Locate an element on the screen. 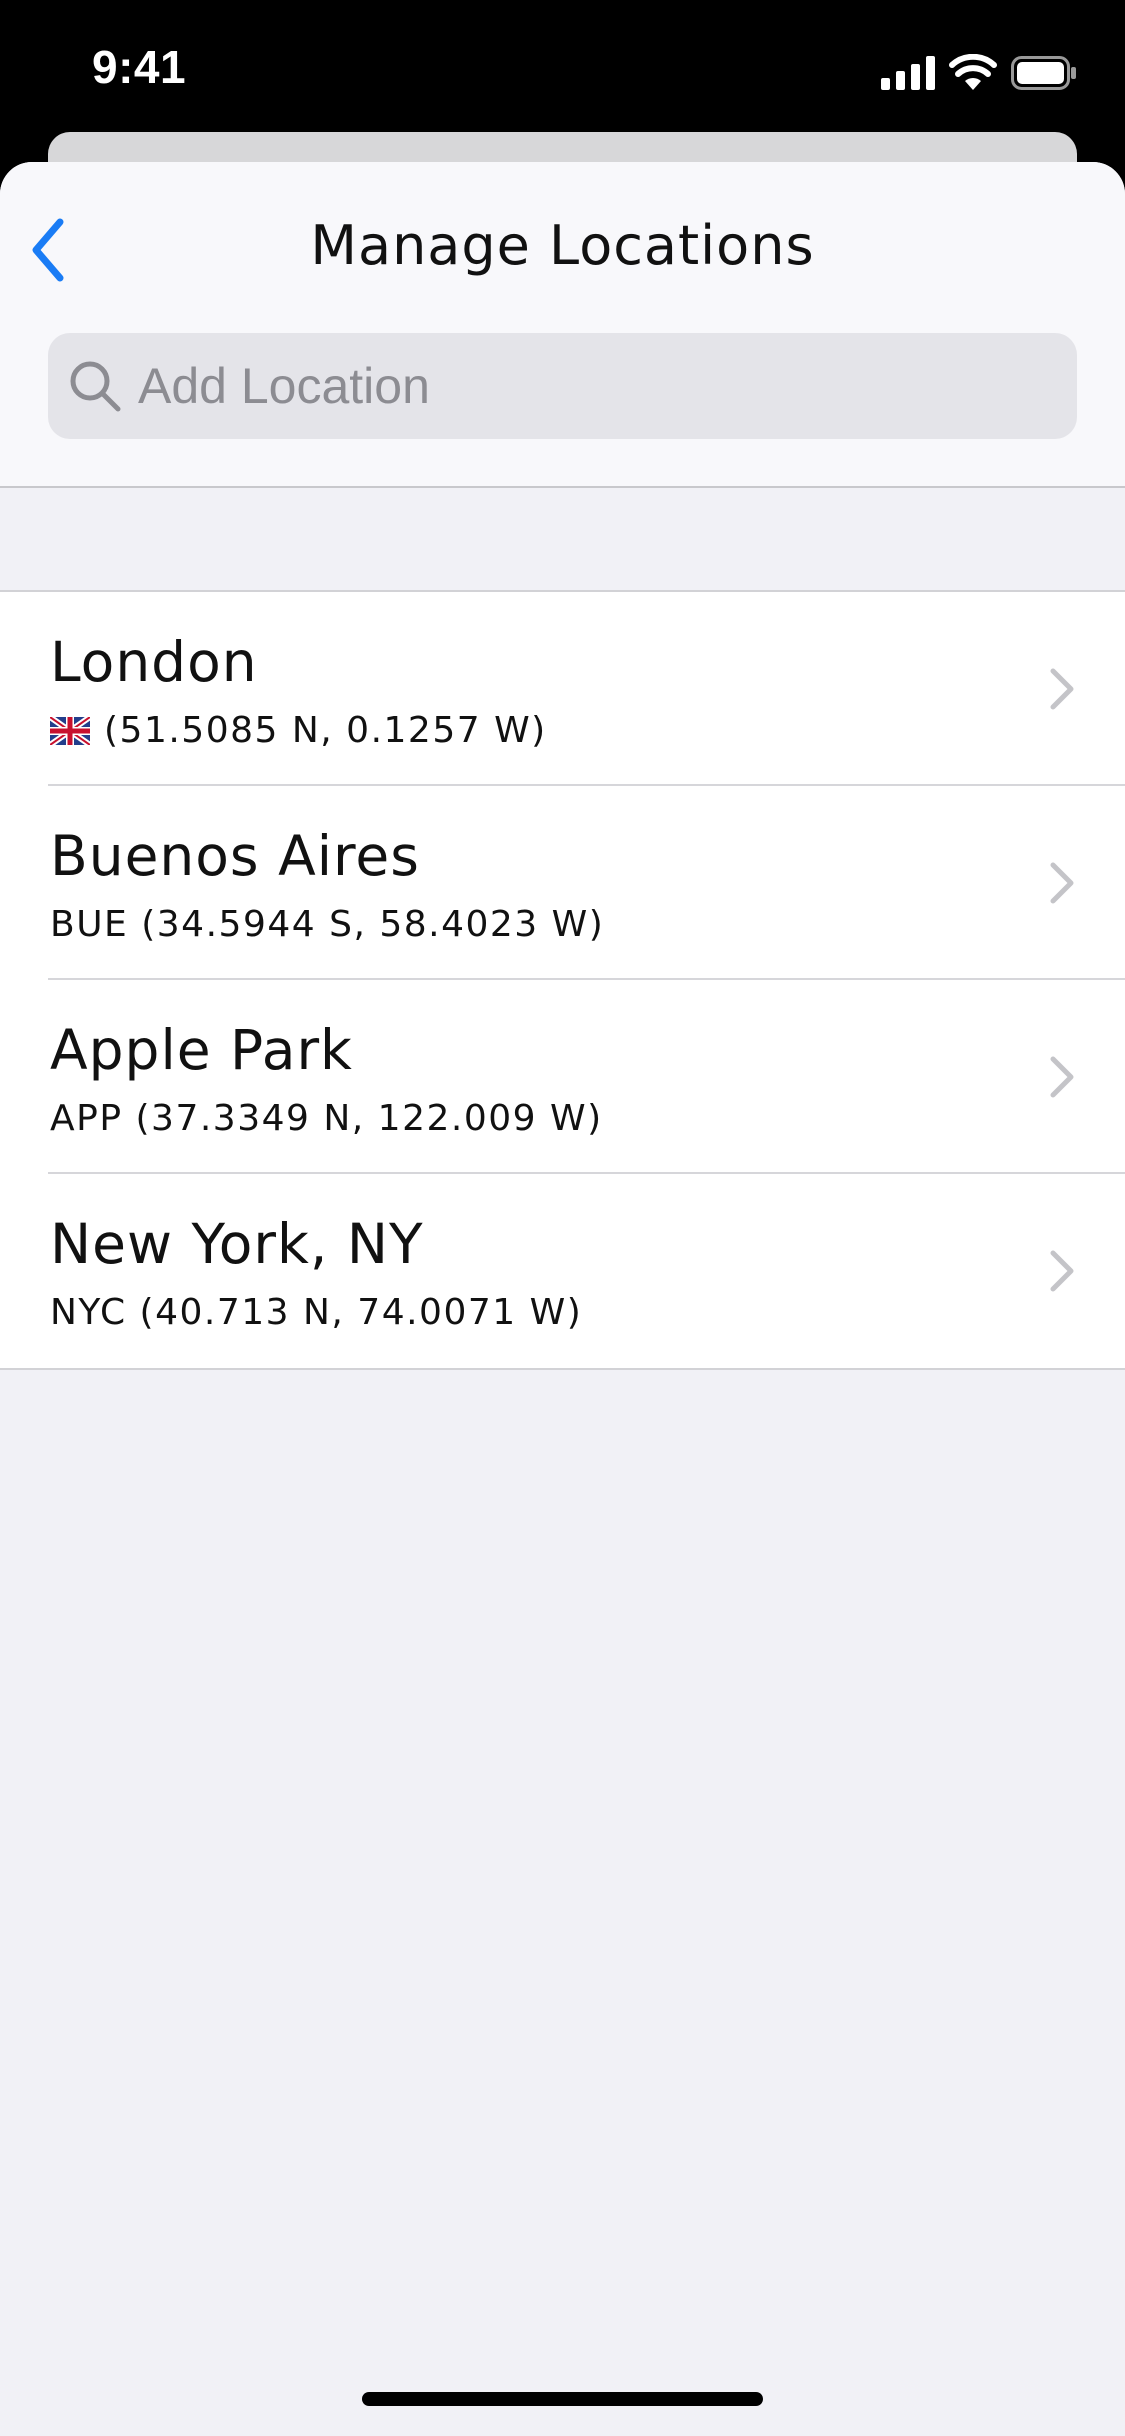  search-field is located at coordinates (562, 386).